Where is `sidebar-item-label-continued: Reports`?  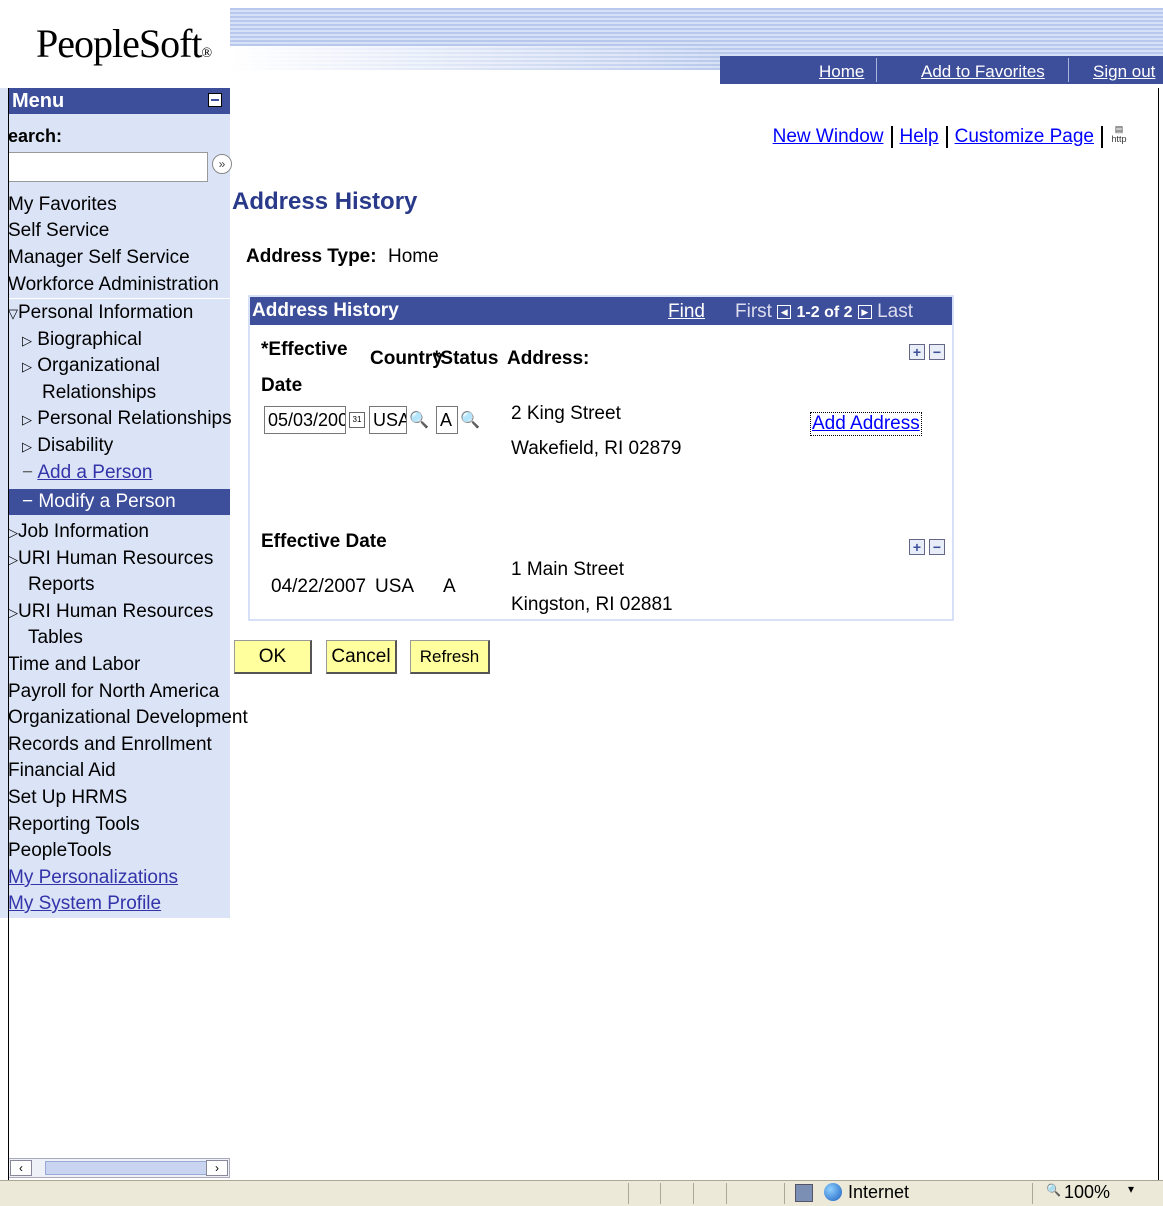 sidebar-item-label-continued: Reports is located at coordinates (61, 585).